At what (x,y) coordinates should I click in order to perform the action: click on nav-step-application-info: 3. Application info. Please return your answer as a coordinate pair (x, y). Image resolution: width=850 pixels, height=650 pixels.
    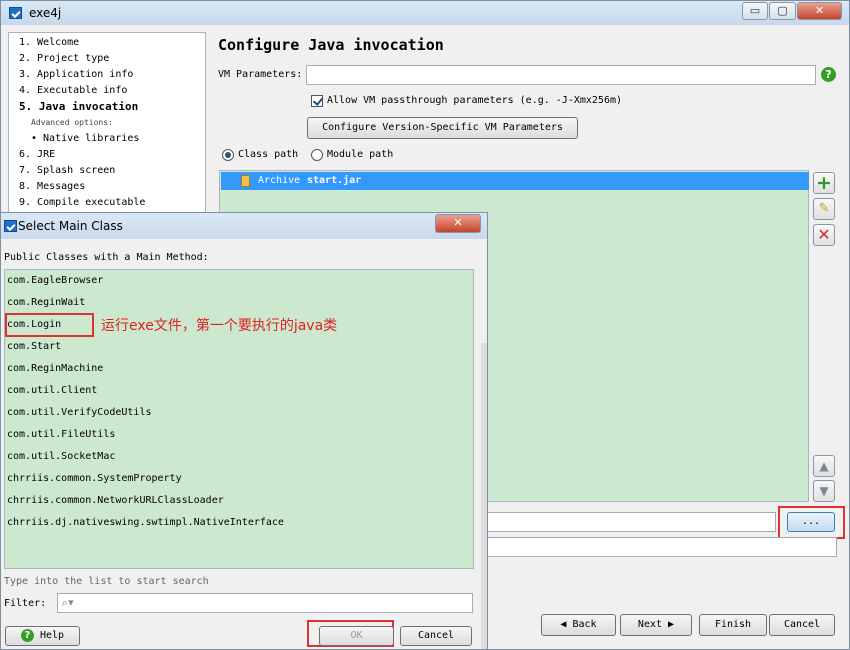
    Looking at the image, I should click on (76, 74).